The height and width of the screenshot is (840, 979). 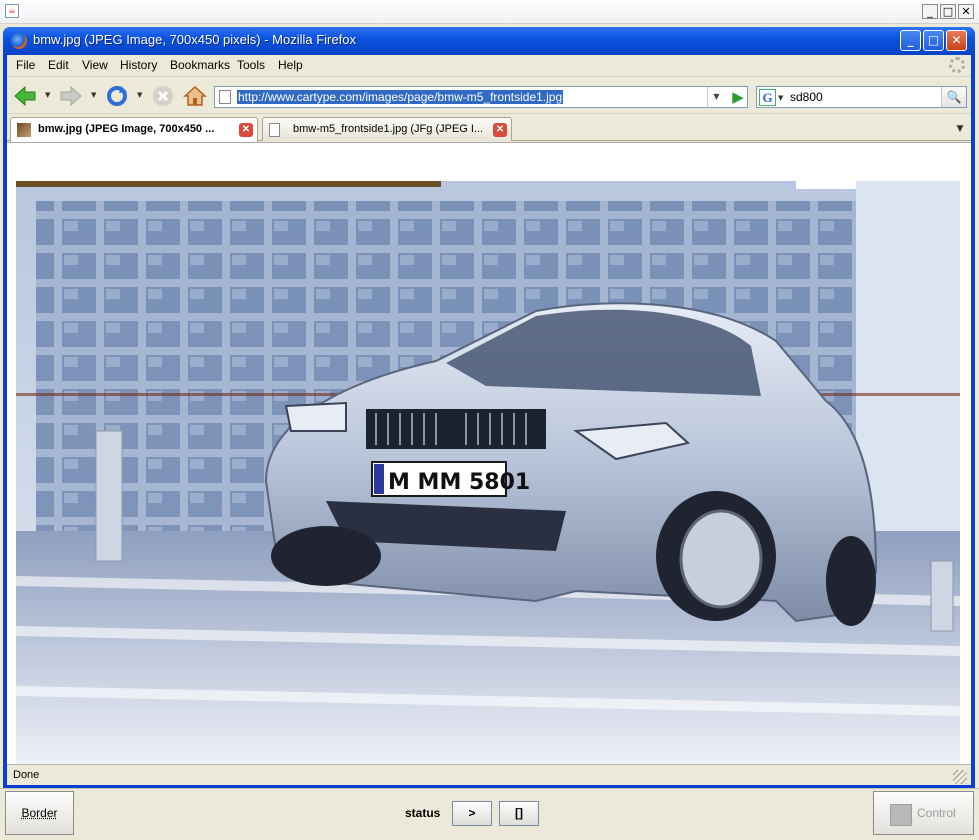 What do you see at coordinates (489, 12) in the screenshot?
I see `outer-window-titlebar: ☕ _ □ ✕` at bounding box center [489, 12].